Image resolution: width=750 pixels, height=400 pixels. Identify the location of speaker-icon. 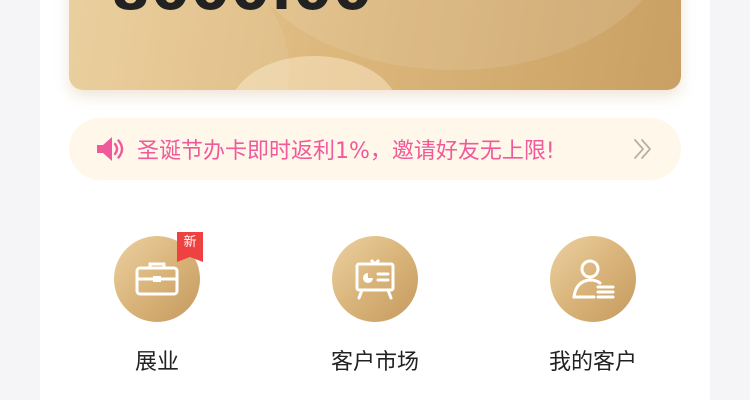
(110, 149).